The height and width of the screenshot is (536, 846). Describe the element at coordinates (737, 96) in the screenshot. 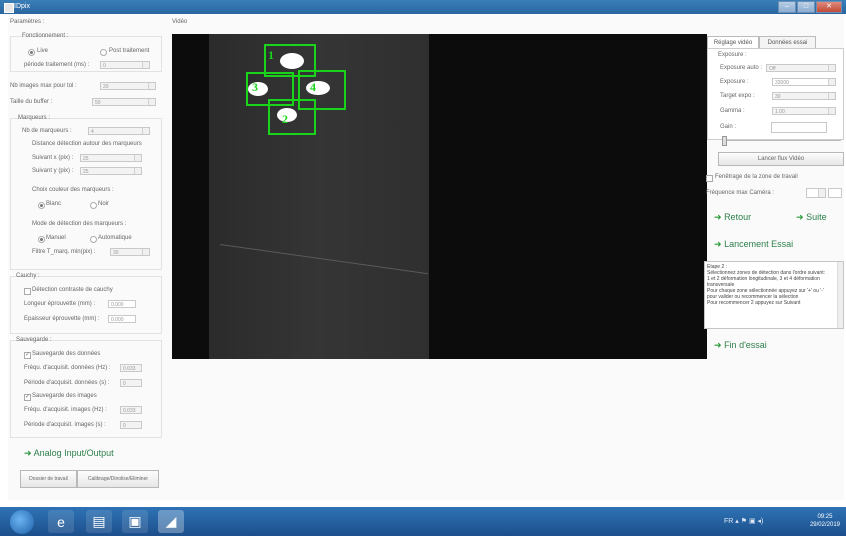

I see `target-expo-label: Target expo :` at that location.